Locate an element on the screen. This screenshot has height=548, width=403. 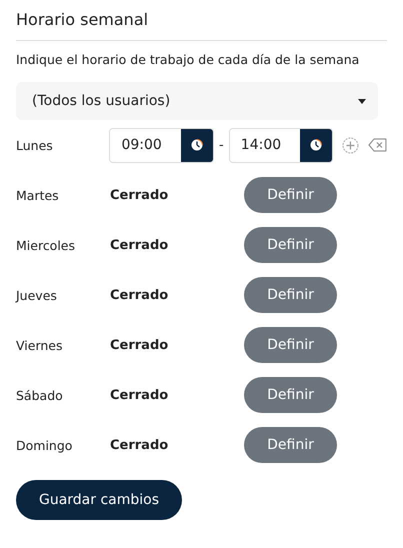
backspace-icon is located at coordinates (377, 145).